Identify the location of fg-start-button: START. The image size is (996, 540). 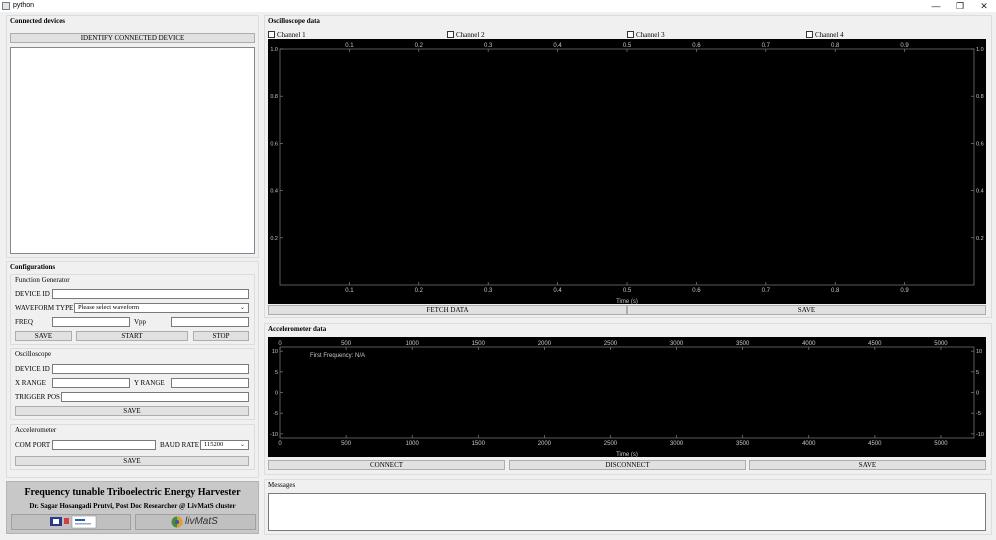
(132, 336).